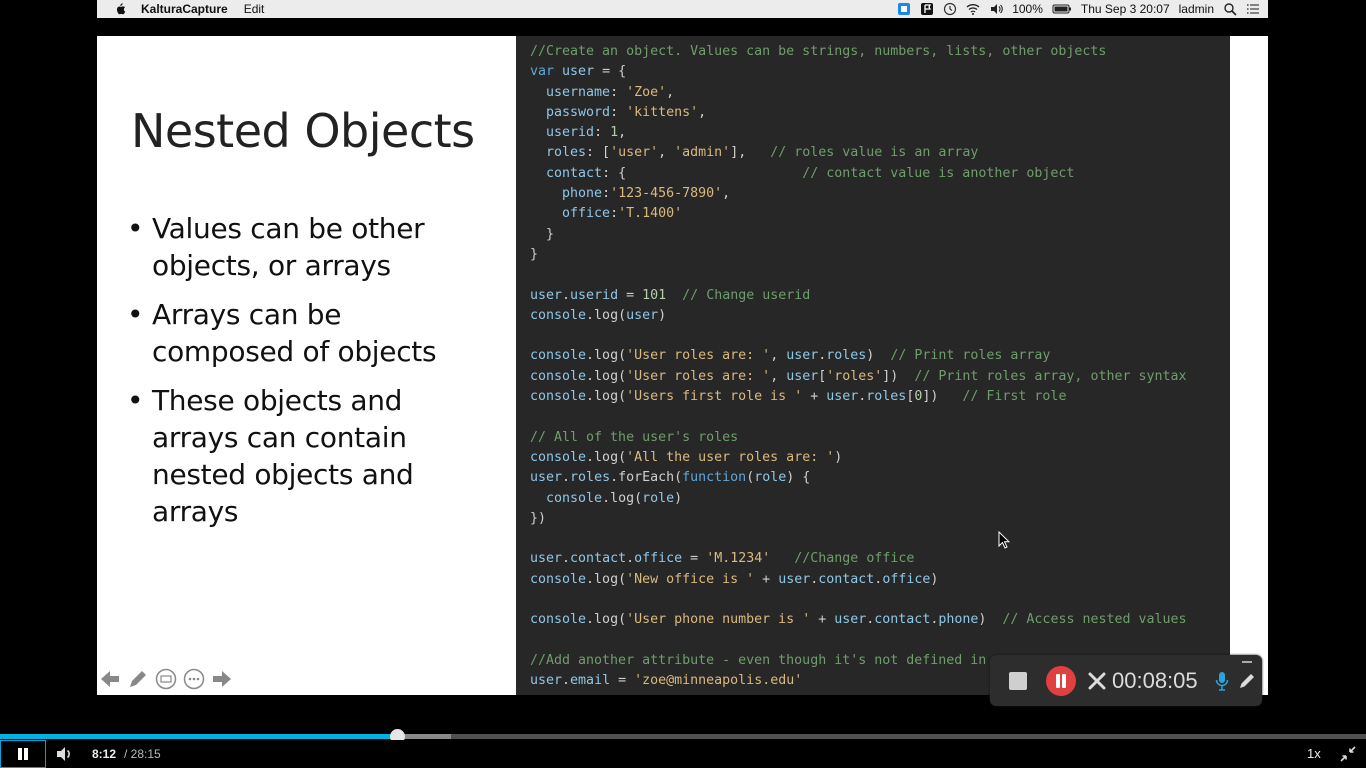 This screenshot has height=768, width=1366. I want to click on playback-speed-button: 1x, so click(1314, 753).